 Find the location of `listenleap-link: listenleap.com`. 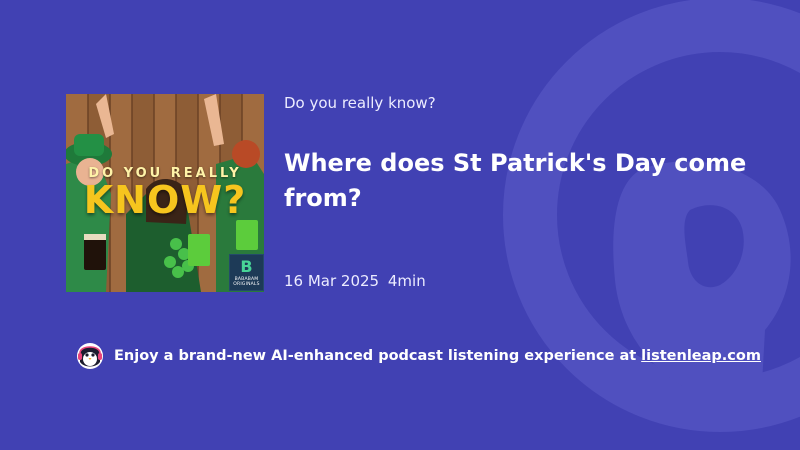

listenleap-link: listenleap.com is located at coordinates (701, 356).